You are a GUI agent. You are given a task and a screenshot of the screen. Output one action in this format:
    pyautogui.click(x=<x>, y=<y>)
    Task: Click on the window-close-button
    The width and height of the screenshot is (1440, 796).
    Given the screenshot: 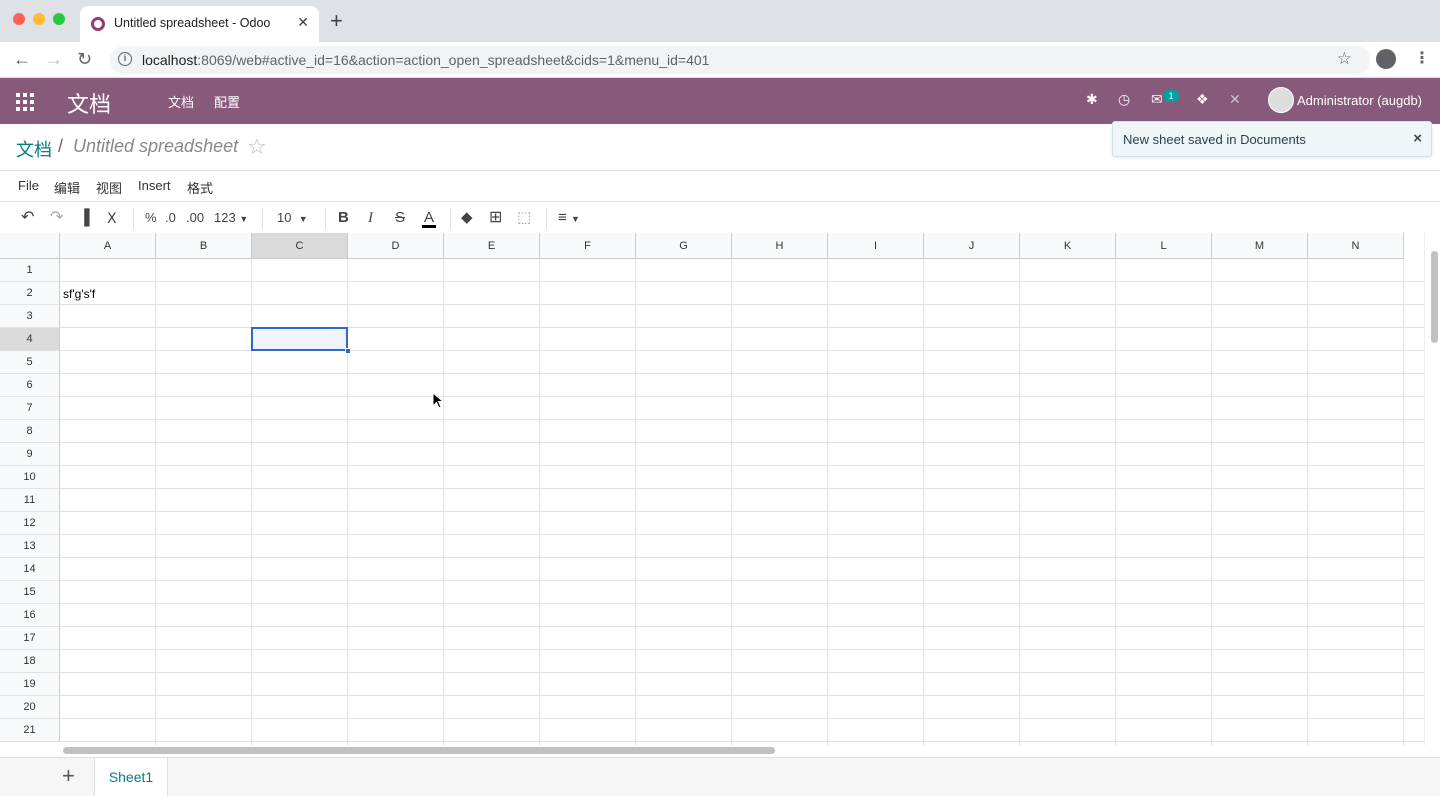 What is the action you would take?
    pyautogui.click(x=19, y=19)
    